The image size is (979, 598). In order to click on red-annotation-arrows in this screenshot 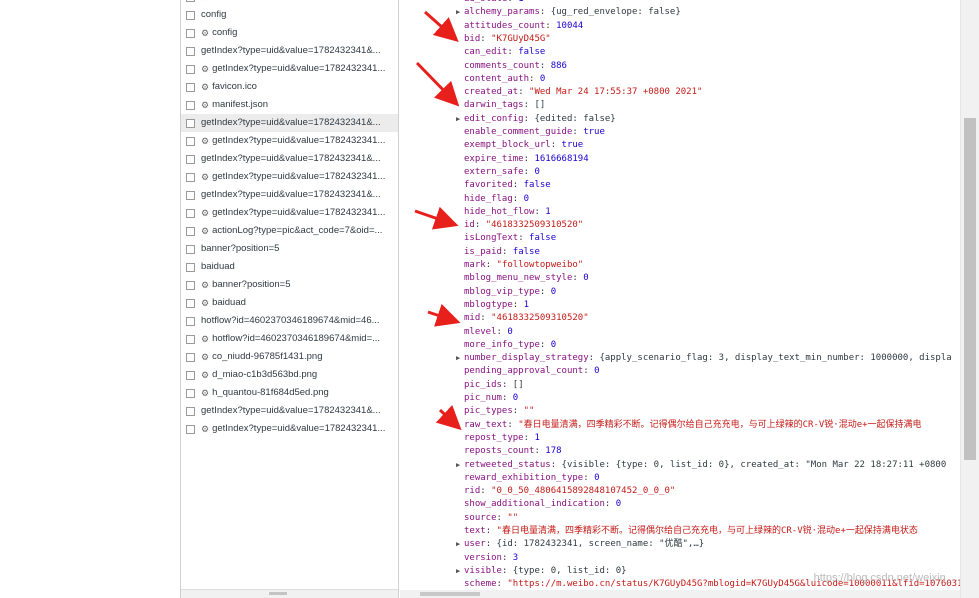, I will do `click(438, 220)`.